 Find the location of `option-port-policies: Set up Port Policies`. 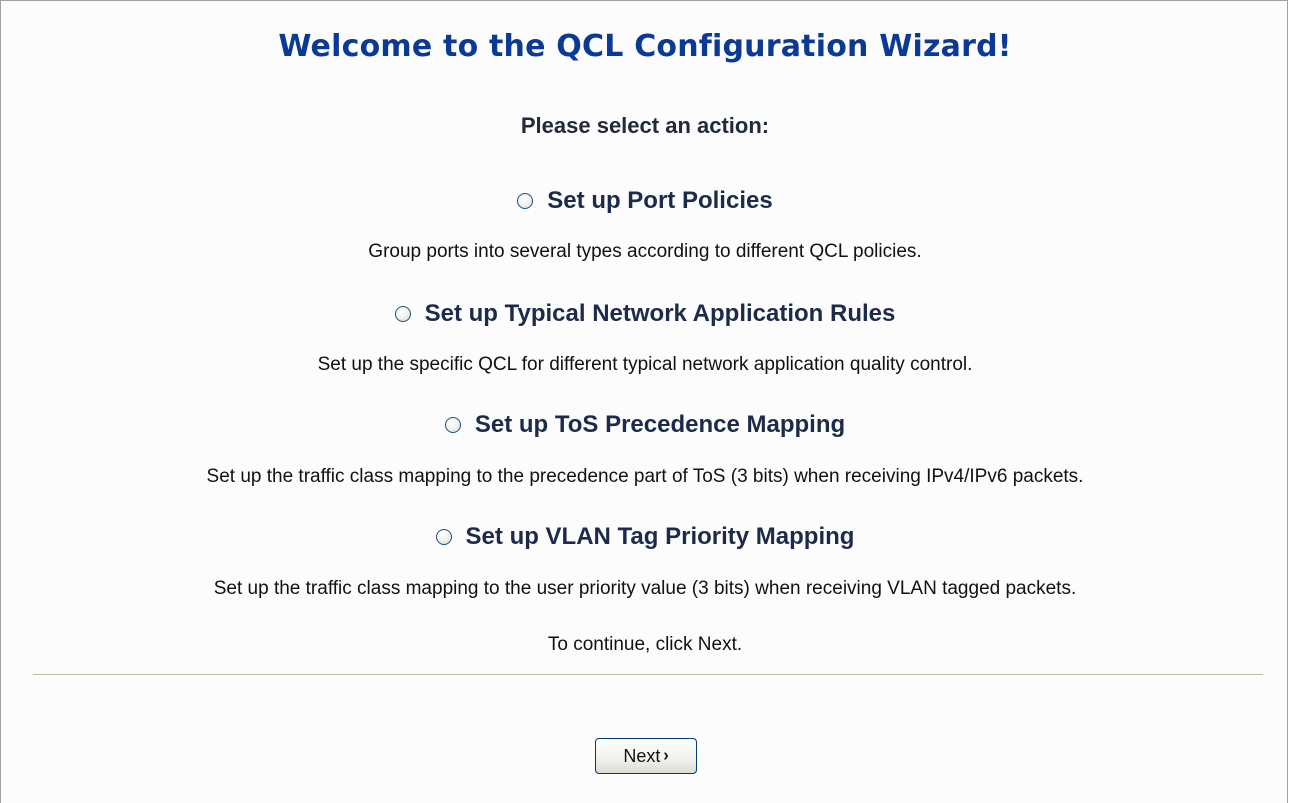

option-port-policies: Set up Port Policies is located at coordinates (645, 201).